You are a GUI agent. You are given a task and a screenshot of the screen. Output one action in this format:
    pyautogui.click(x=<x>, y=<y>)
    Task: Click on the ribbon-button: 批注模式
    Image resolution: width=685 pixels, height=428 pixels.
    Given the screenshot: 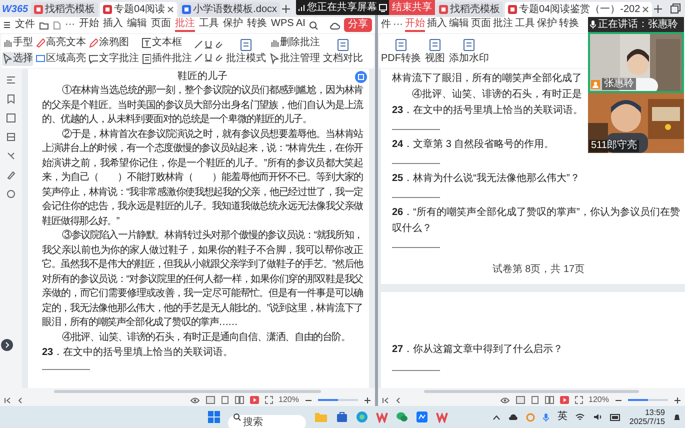 What is the action you would take?
    pyautogui.click(x=246, y=51)
    